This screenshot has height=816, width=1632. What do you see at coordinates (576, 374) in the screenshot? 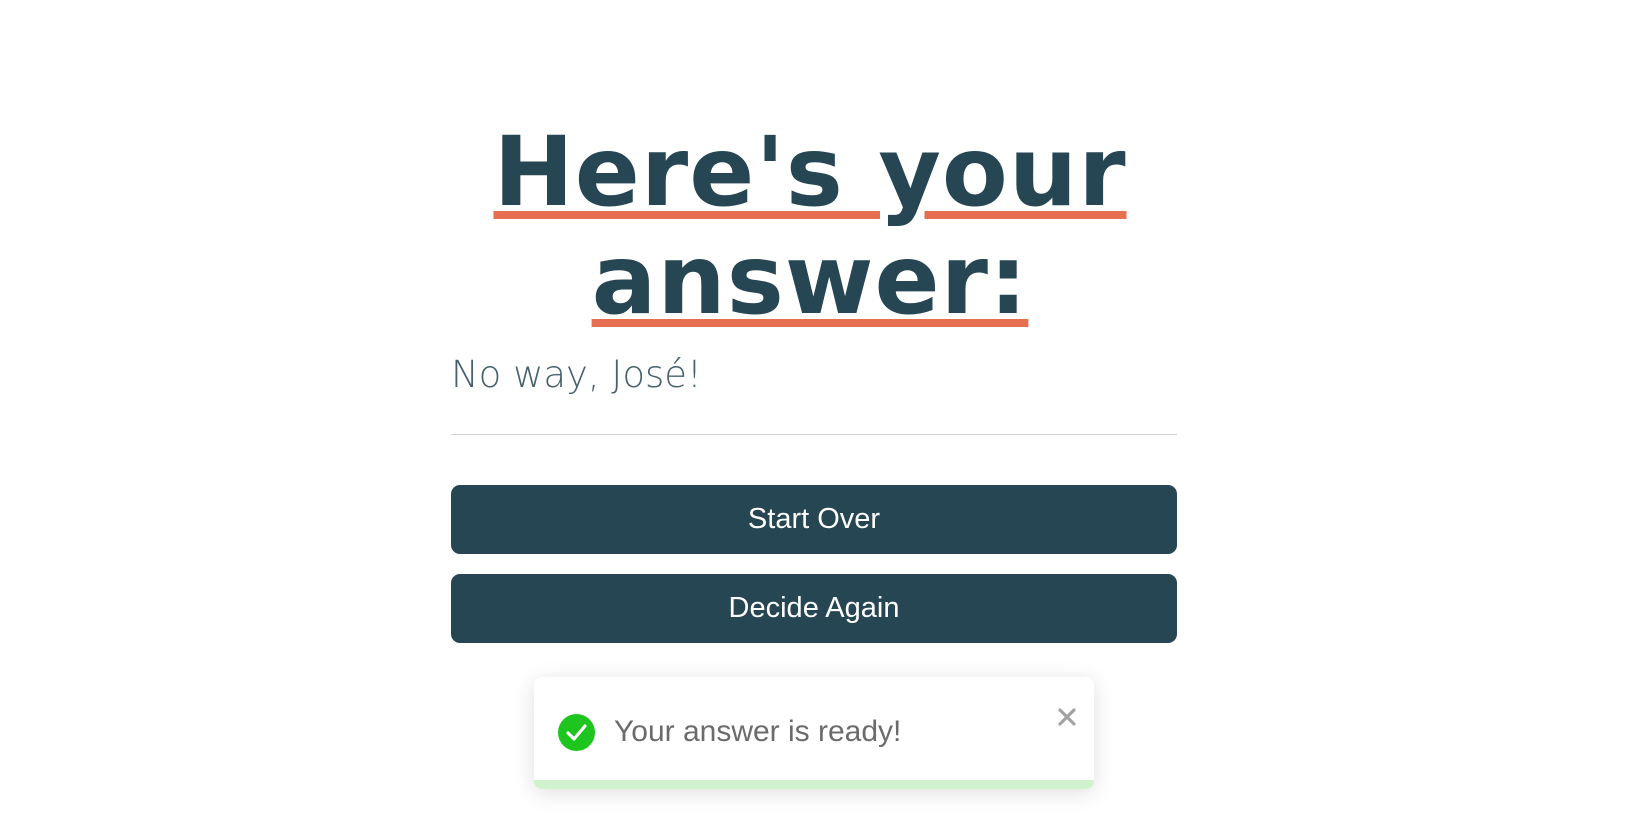
I see `answer-text: No way, José!` at bounding box center [576, 374].